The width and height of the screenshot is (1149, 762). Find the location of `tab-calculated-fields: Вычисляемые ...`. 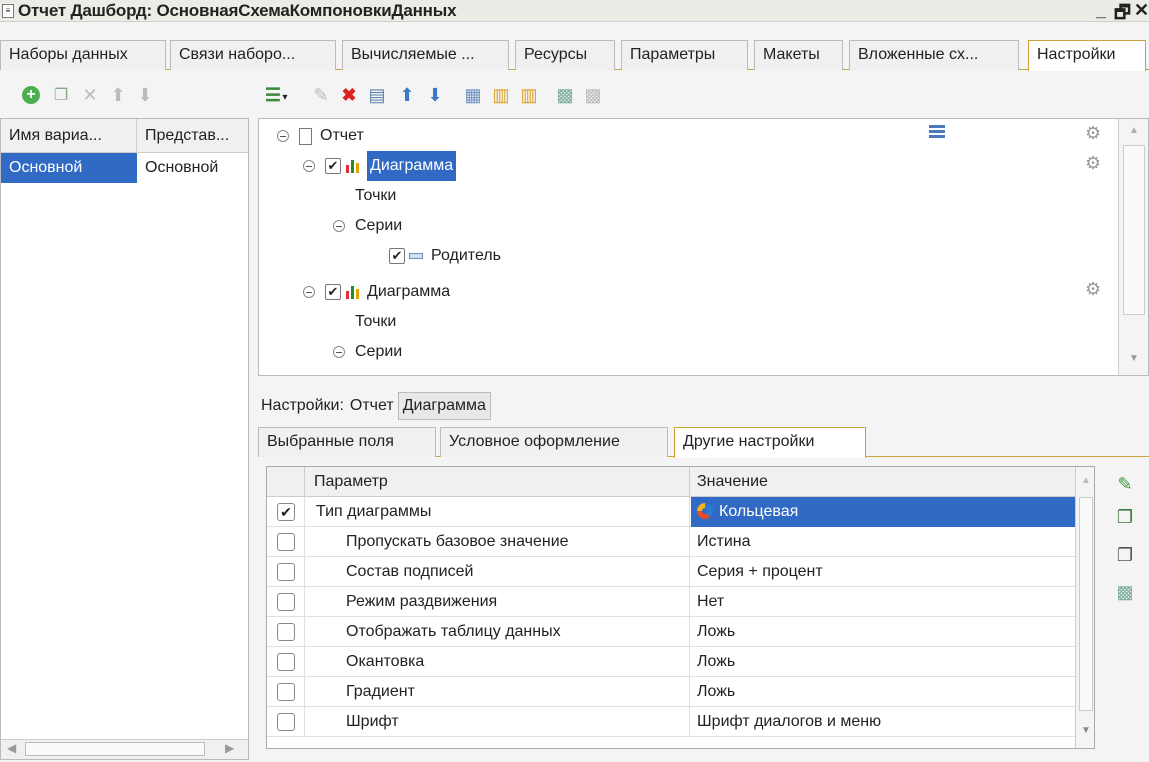

tab-calculated-fields: Вычисляемые ... is located at coordinates (425, 55).